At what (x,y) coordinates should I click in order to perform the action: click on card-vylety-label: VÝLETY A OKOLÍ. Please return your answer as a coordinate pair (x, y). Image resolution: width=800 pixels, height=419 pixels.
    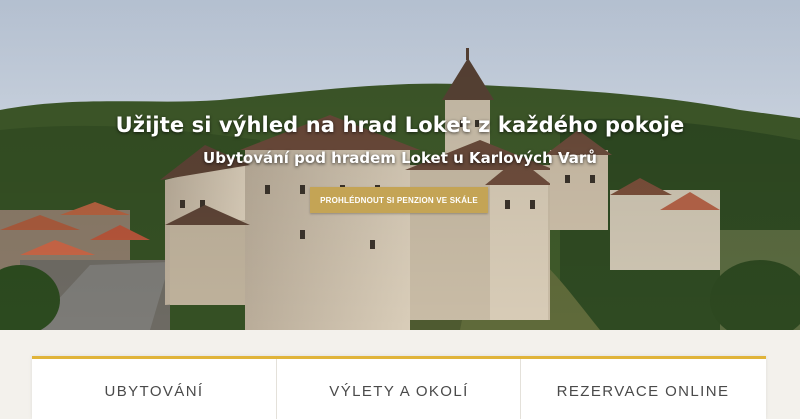
    Looking at the image, I should click on (399, 391).